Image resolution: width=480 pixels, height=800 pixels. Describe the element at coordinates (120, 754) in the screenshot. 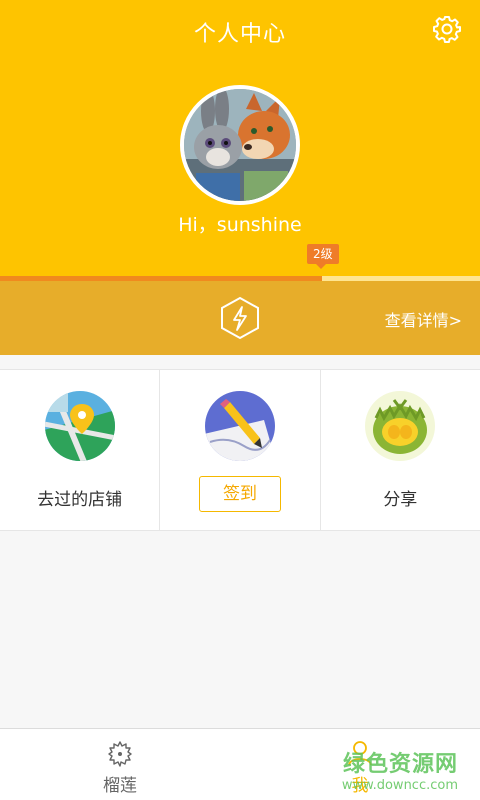

I see `durian-tab-icon` at that location.